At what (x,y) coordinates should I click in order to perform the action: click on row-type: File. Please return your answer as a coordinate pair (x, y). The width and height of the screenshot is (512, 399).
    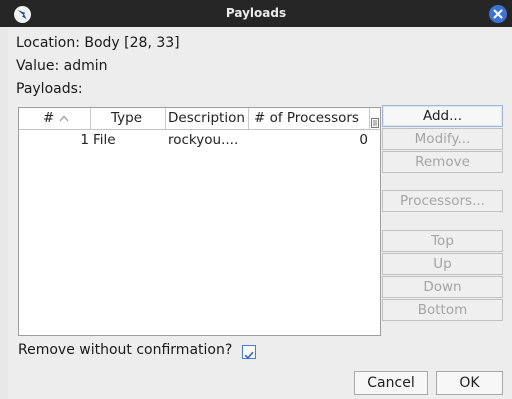
    Looking at the image, I should click on (104, 140).